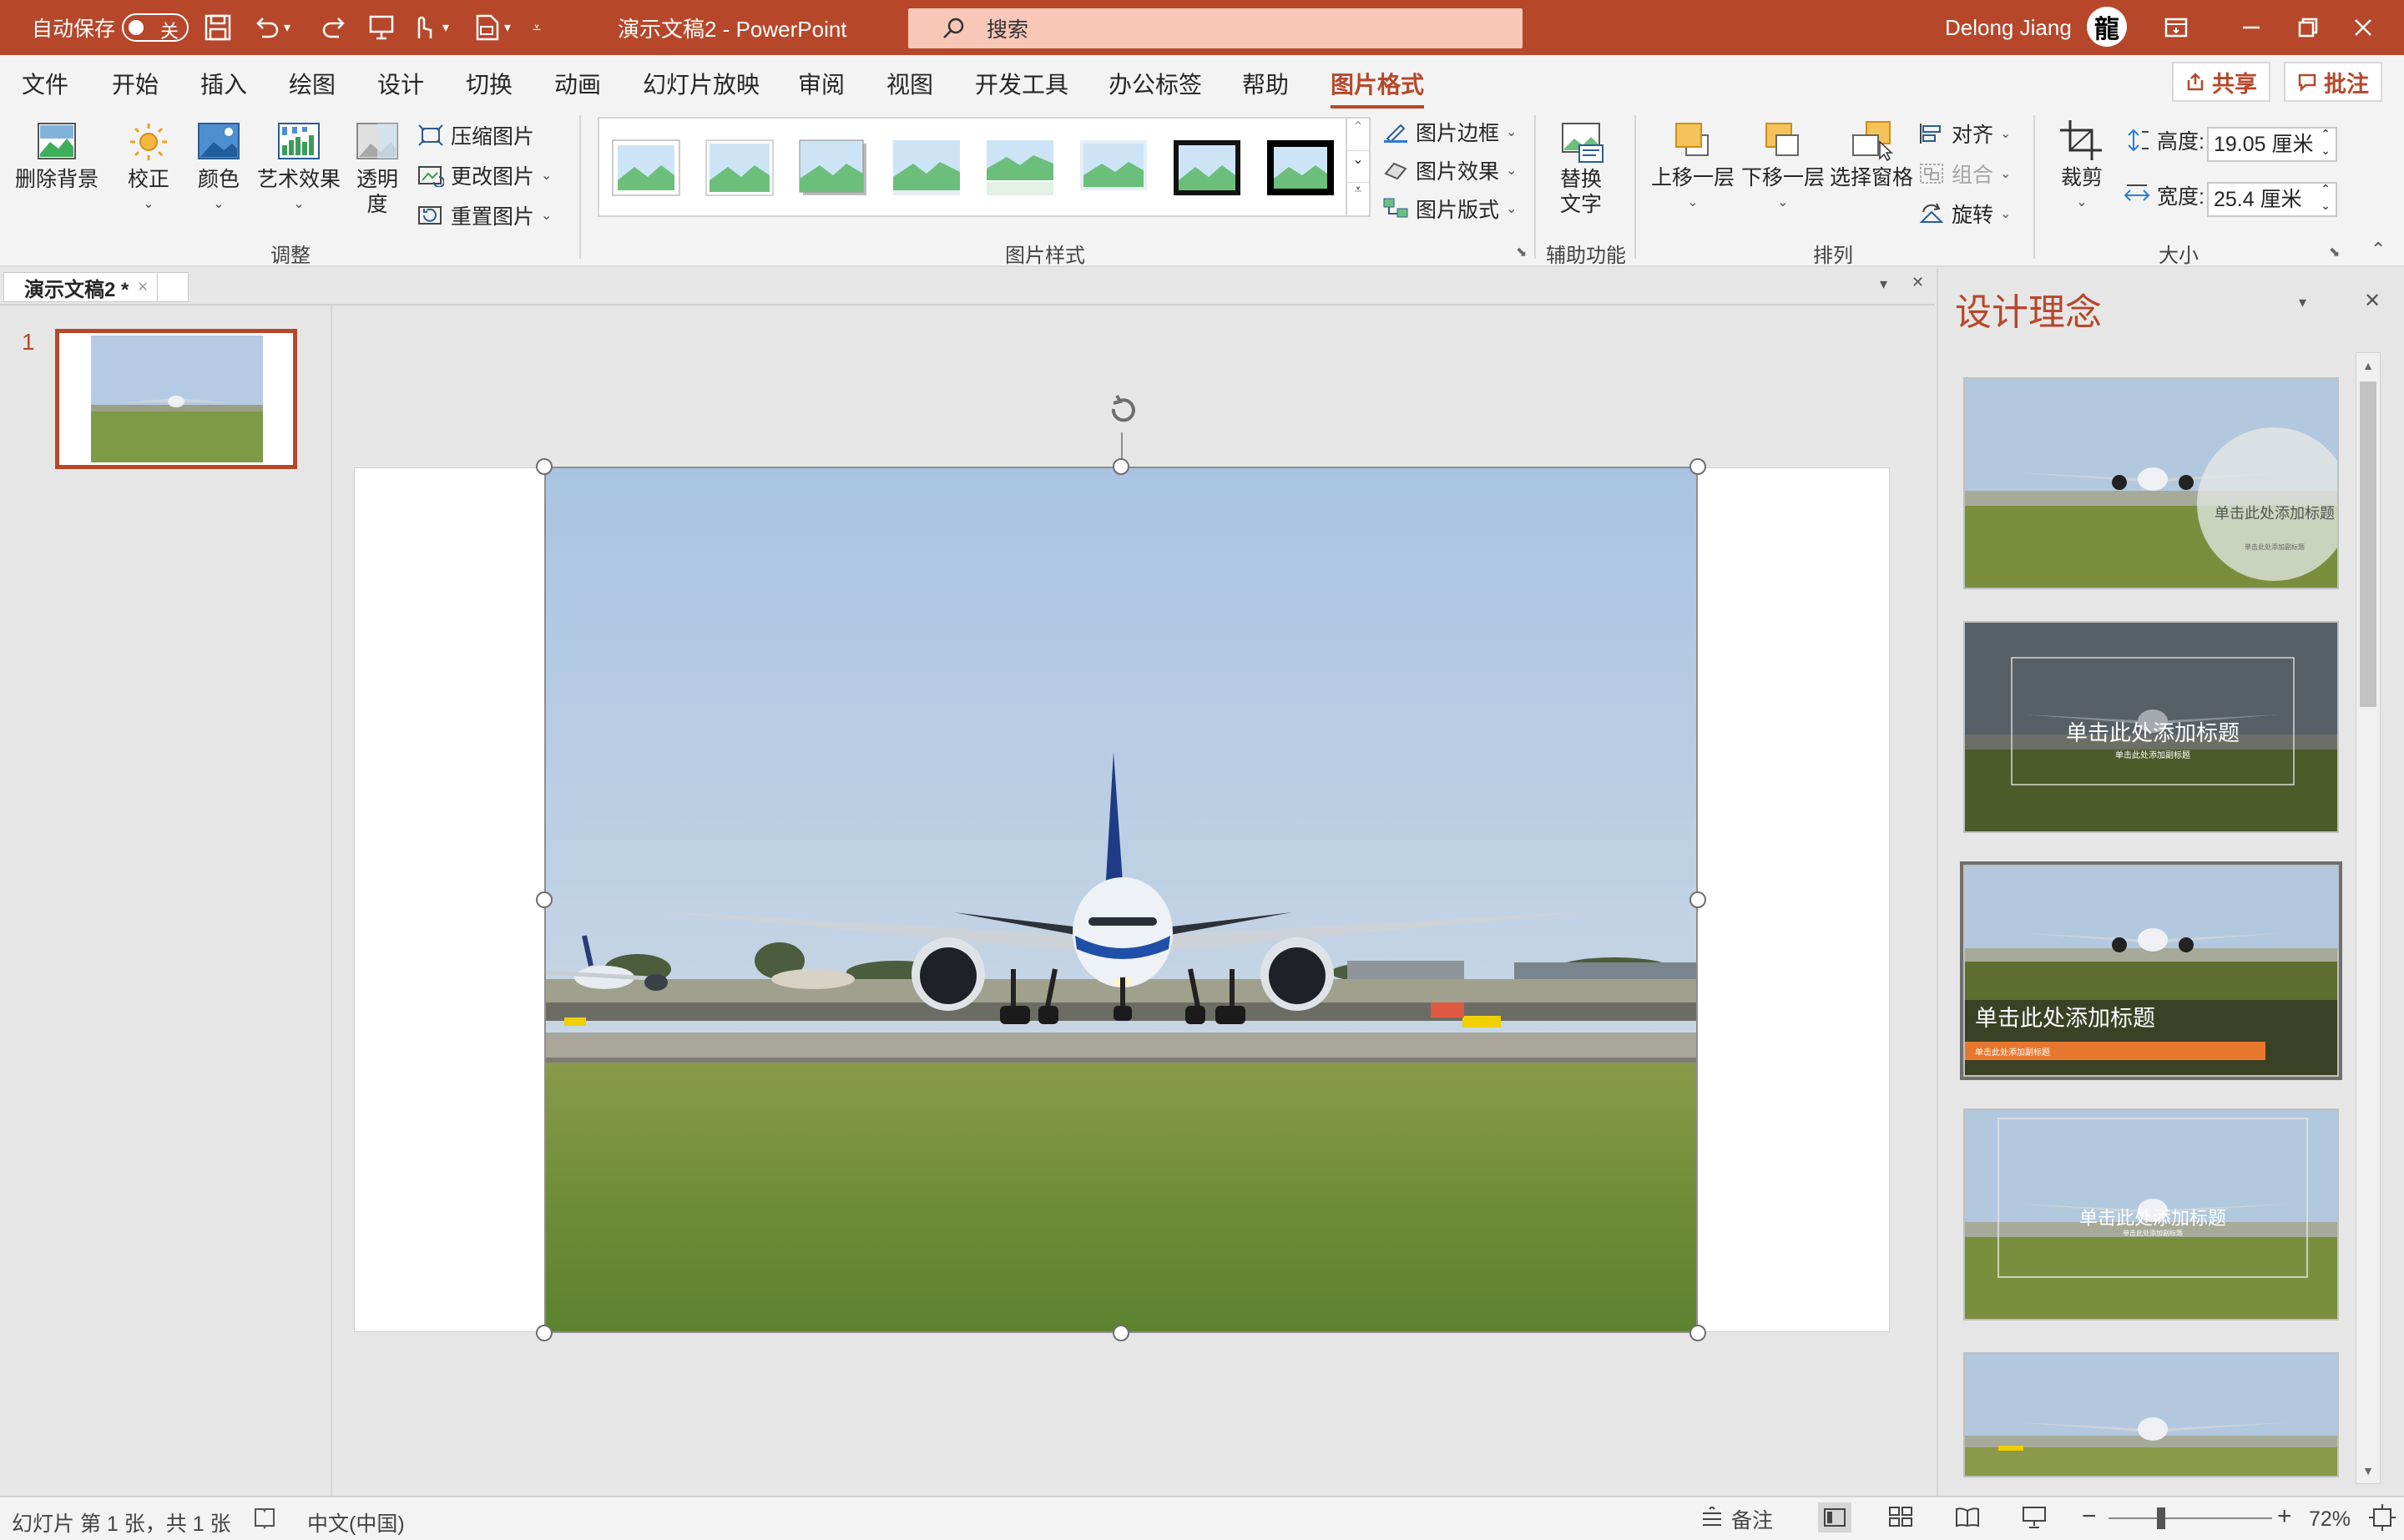  I want to click on avatar: 龍, so click(2107, 27).